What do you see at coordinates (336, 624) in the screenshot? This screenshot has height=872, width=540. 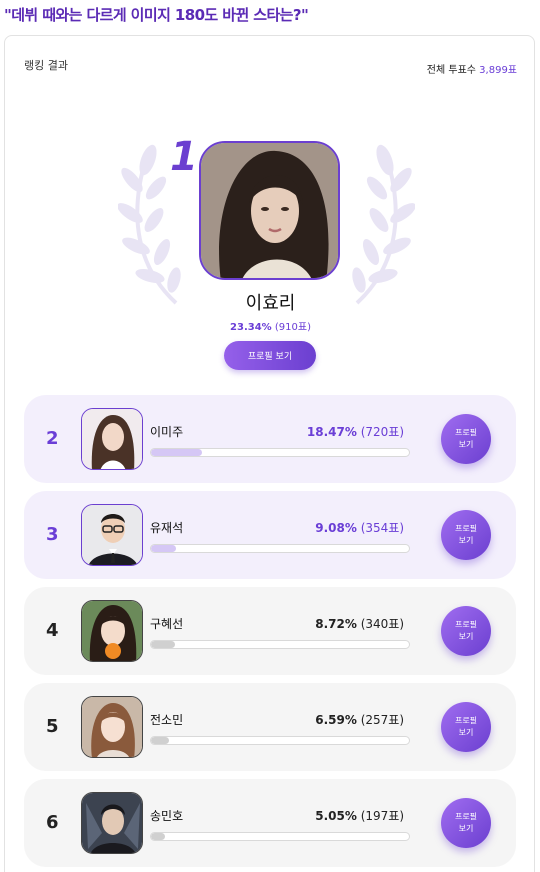 I see `candidate-percent: 8.72%` at bounding box center [336, 624].